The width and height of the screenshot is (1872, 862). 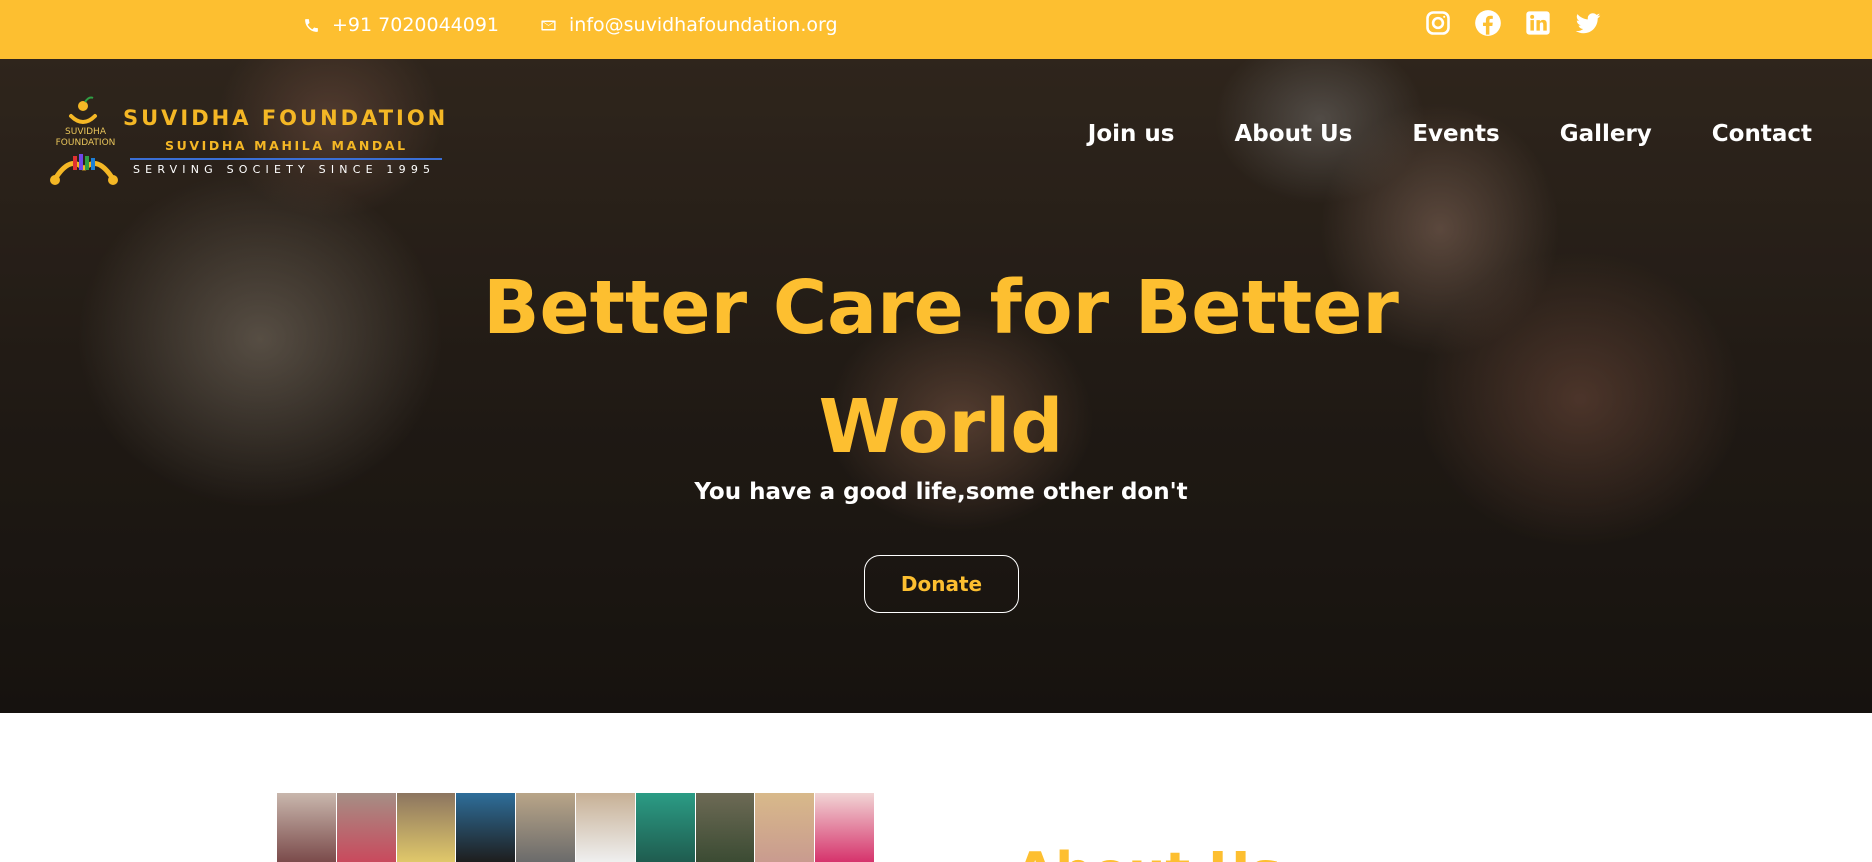 I want to click on nav-events: Events, so click(x=1455, y=134).